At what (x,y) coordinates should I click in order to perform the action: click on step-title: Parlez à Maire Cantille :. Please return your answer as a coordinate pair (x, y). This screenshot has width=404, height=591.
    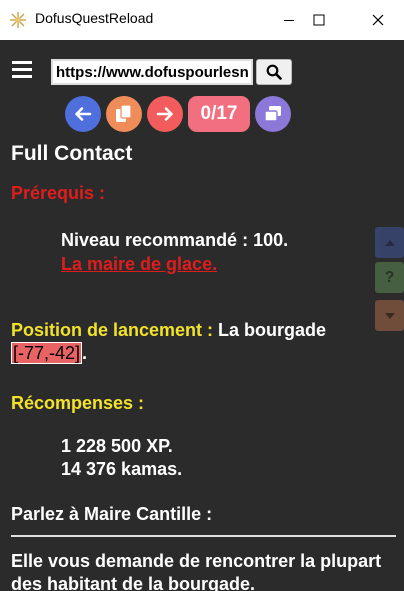
    Looking at the image, I should click on (112, 514).